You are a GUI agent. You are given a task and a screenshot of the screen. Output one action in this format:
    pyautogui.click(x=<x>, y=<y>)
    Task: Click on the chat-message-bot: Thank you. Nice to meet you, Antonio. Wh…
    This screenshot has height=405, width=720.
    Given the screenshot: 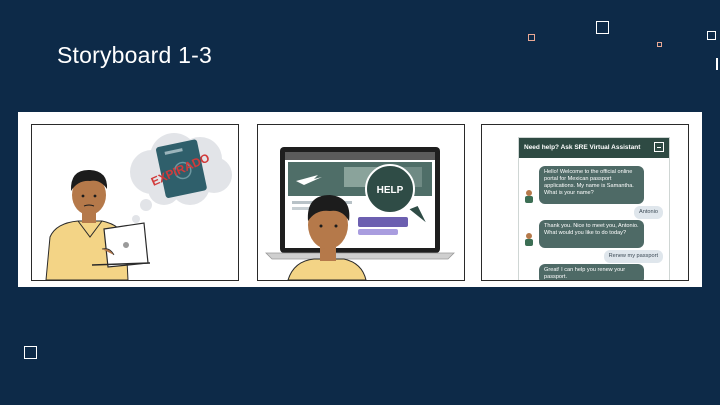 What is the action you would take?
    pyautogui.click(x=591, y=234)
    